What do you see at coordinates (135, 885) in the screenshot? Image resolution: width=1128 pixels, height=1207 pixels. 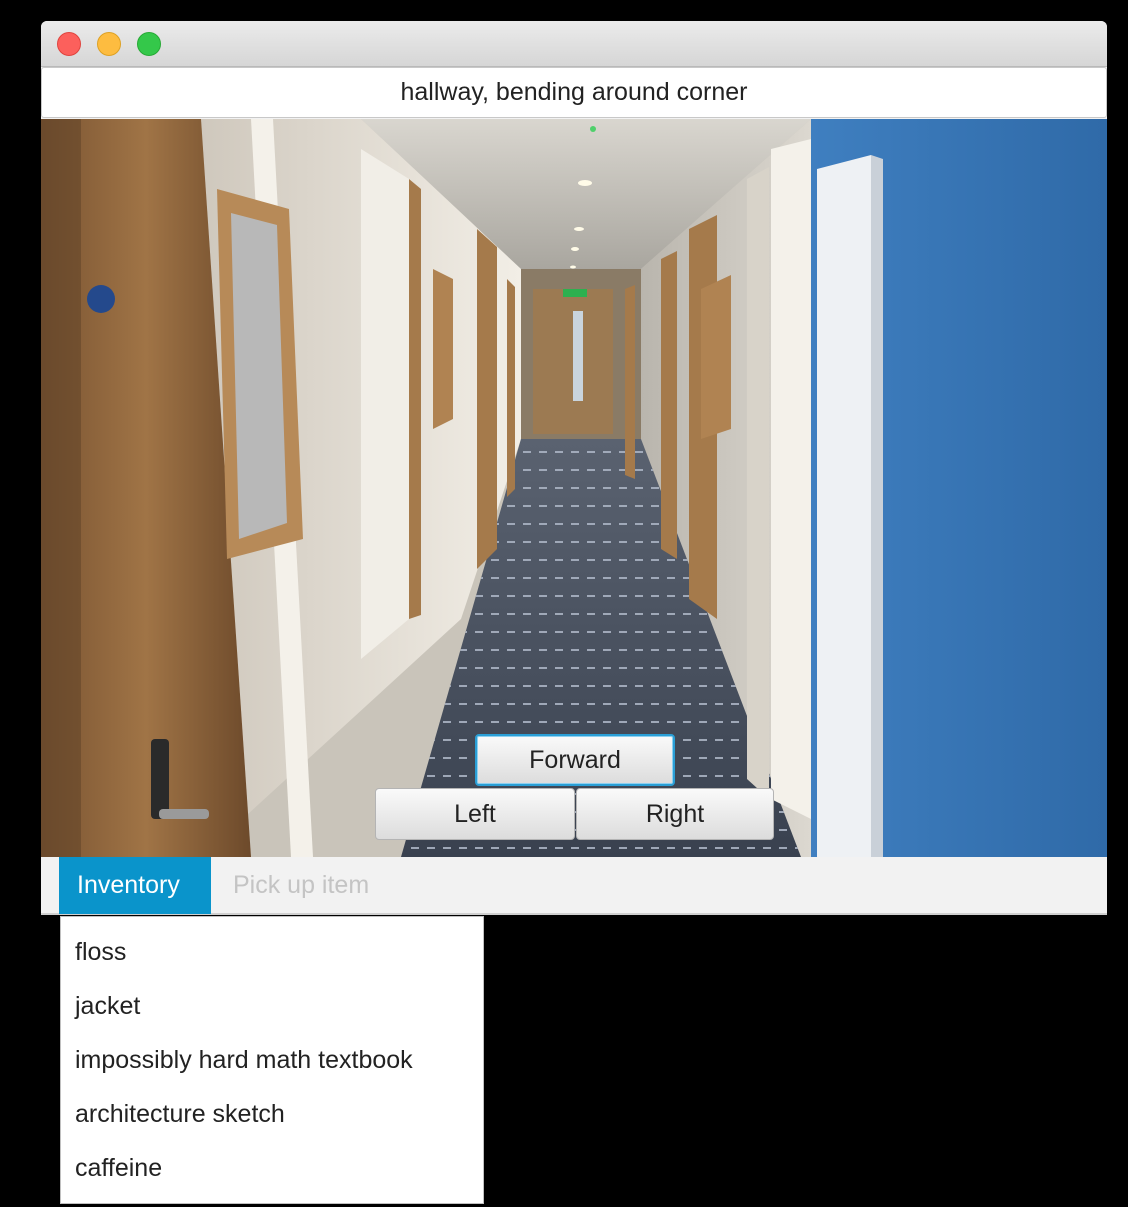 I see `tab-inventory: Inventory` at bounding box center [135, 885].